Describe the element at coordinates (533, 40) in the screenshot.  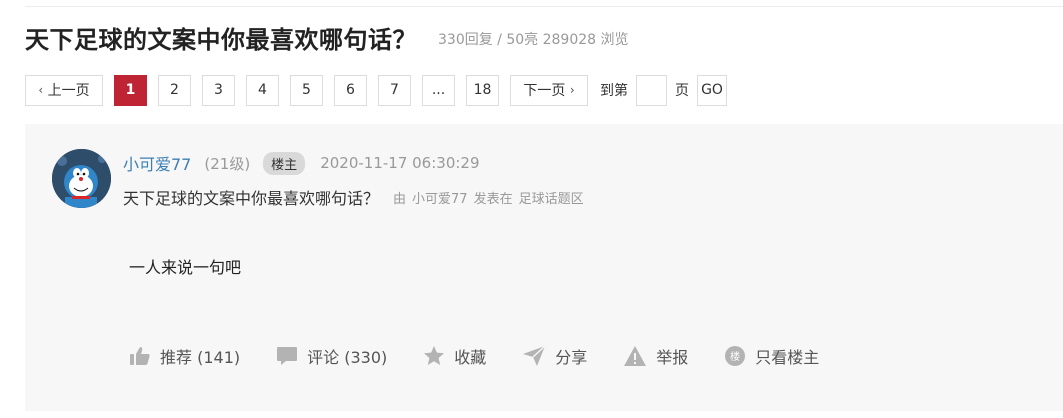
I see `thread-stats: 330回复 / 50亮 289028 浏览` at that location.